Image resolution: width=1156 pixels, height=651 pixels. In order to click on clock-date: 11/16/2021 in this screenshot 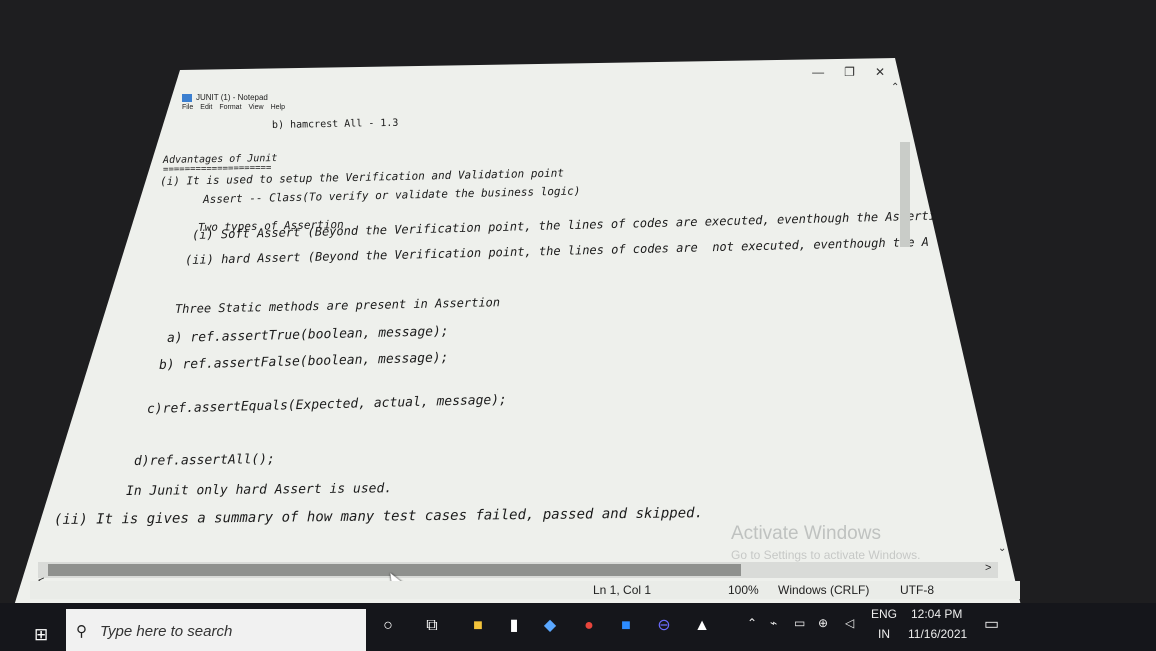, I will do `click(937, 634)`.